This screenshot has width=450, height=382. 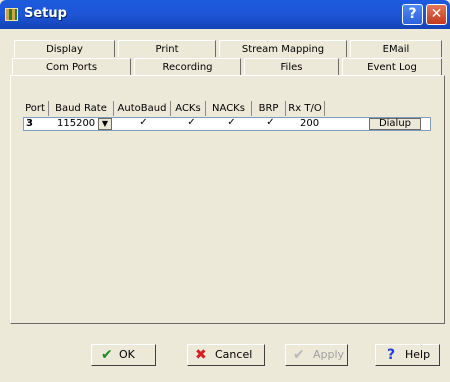 I want to click on tab-stream-mapping: Stream Mapping, so click(x=283, y=48).